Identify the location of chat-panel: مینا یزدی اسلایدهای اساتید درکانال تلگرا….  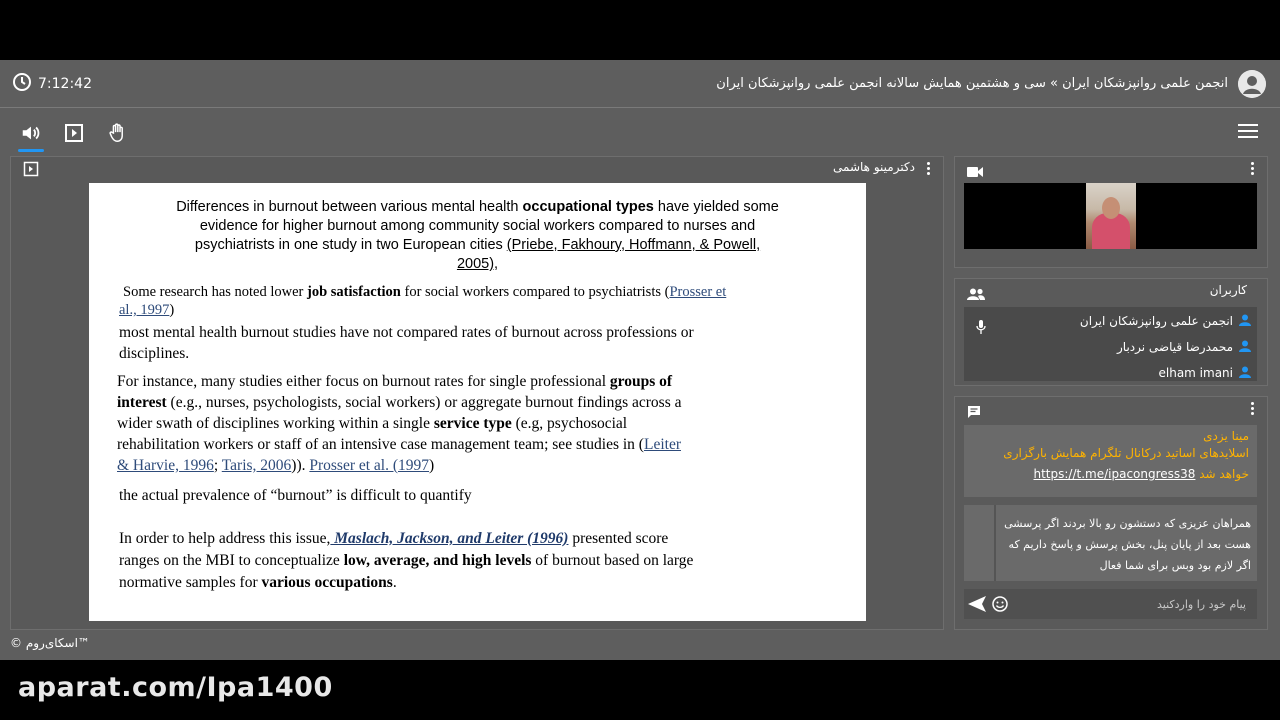
(1111, 513).